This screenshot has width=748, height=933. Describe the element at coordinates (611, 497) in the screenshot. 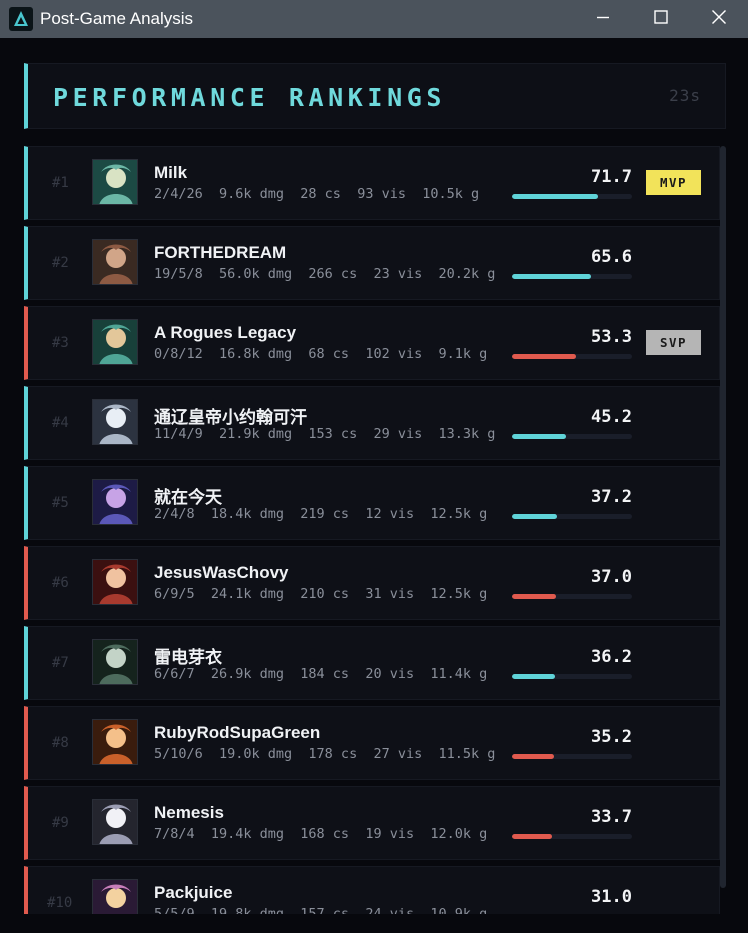

I see `performance-score: 37.2` at that location.